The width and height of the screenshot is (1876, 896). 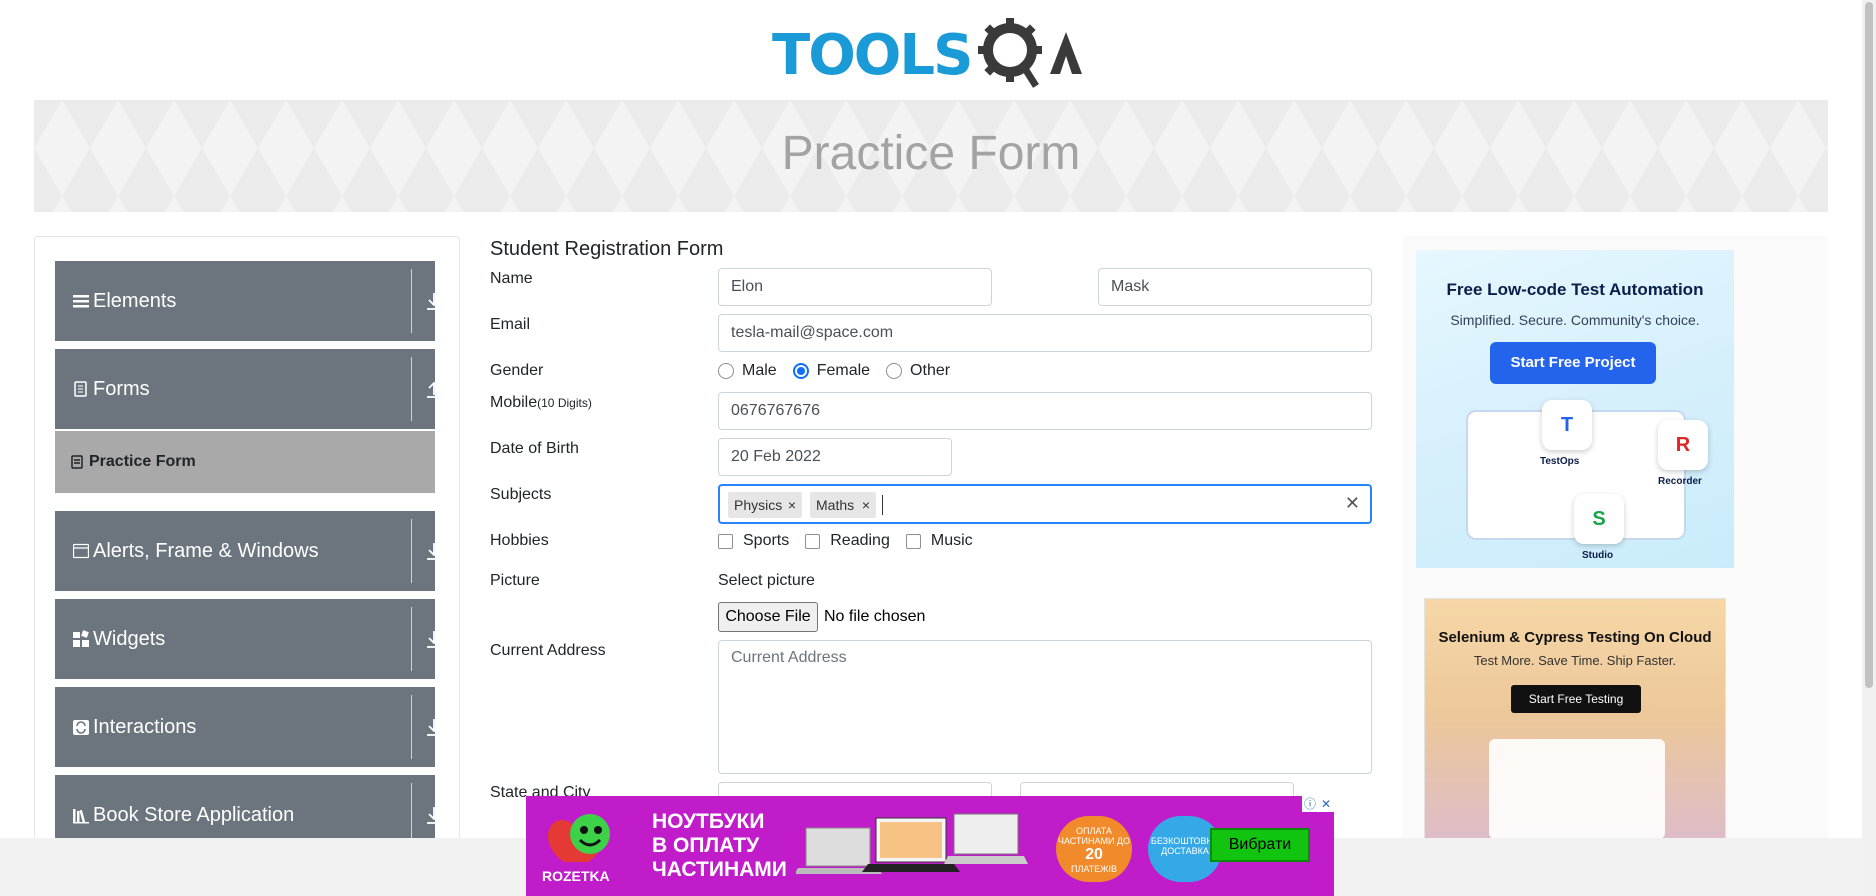 What do you see at coordinates (1575, 320) in the screenshot?
I see `ad-subtitle: Simplified. Secure. Community's choice.` at bounding box center [1575, 320].